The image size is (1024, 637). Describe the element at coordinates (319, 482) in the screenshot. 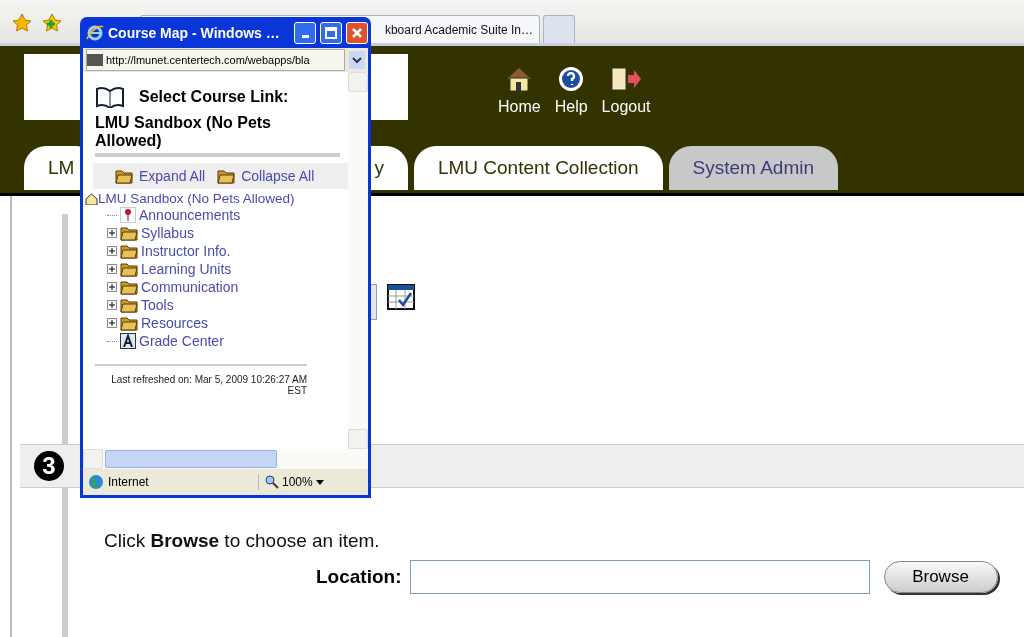

I see `caret-icon` at that location.